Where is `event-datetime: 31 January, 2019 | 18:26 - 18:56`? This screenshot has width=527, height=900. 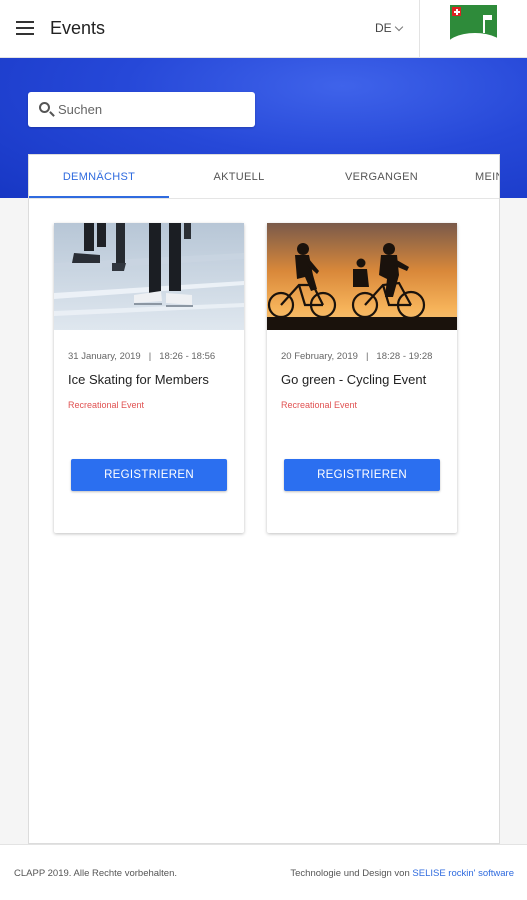
event-datetime: 31 January, 2019 | 18:26 - 18:56 is located at coordinates (141, 356).